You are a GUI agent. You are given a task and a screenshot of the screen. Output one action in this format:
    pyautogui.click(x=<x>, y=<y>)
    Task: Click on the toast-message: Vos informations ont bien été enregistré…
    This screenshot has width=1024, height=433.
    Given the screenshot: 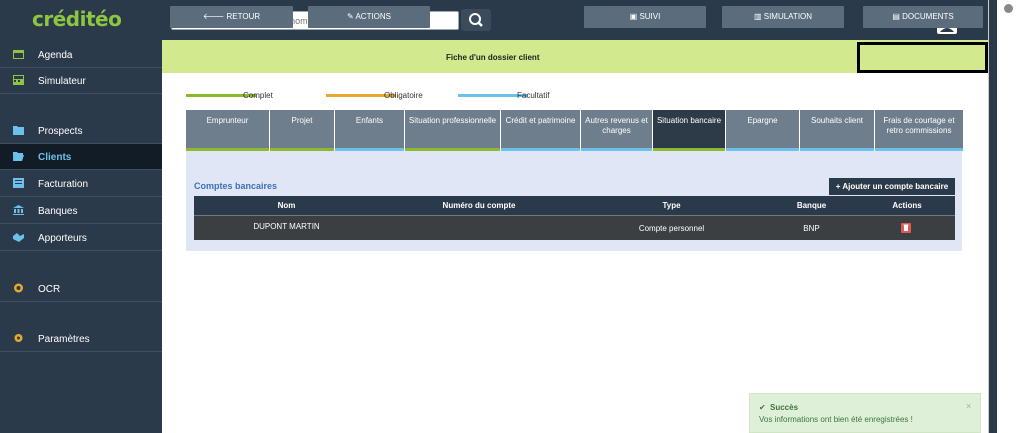 What is the action you would take?
    pyautogui.click(x=836, y=419)
    